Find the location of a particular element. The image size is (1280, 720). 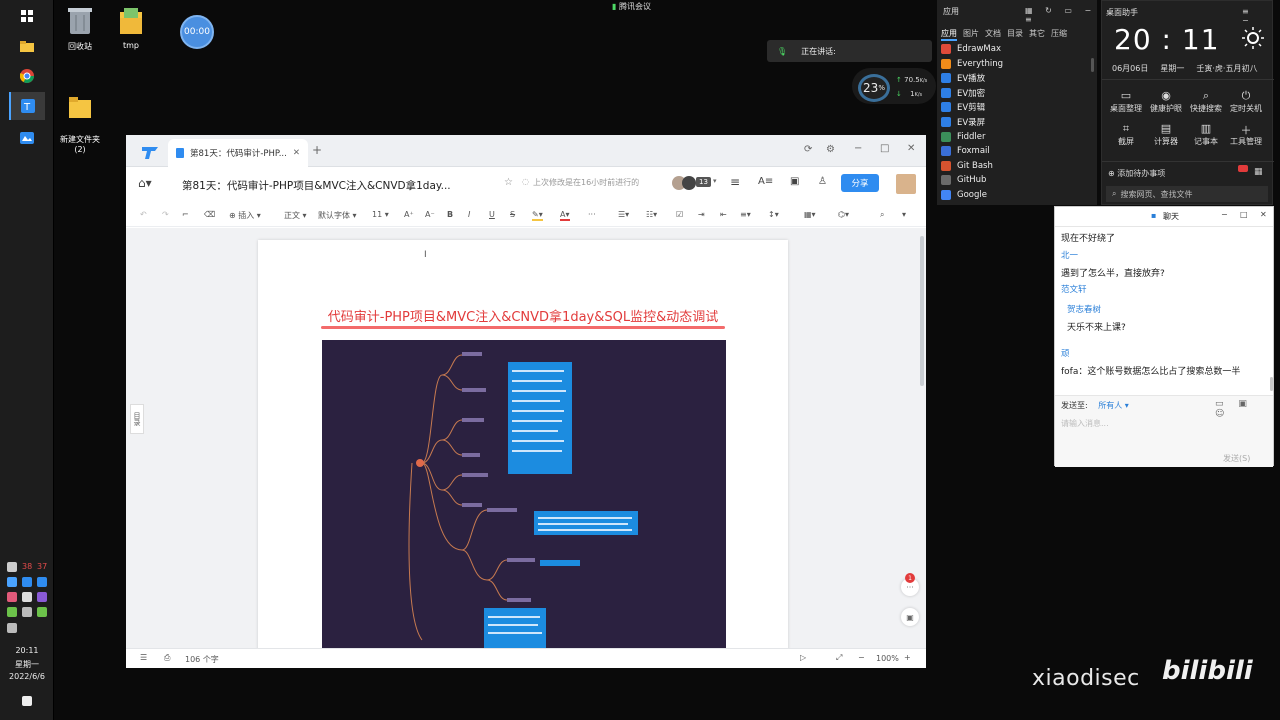

embed-icon: ⌬▾ is located at coordinates (843, 214).